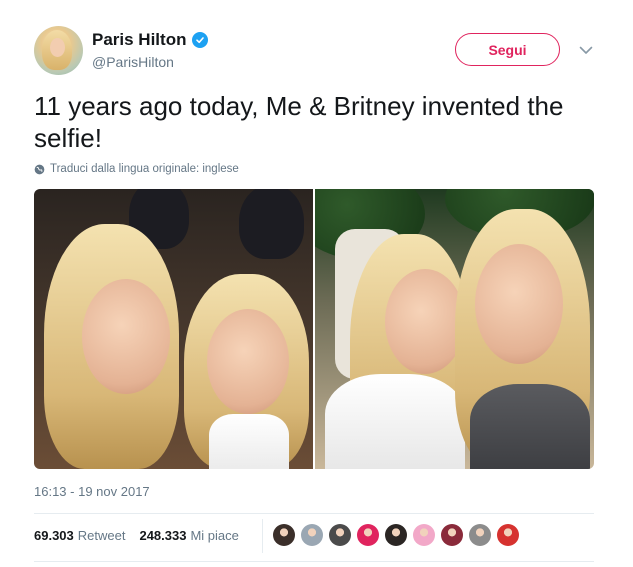 The width and height of the screenshot is (633, 567). What do you see at coordinates (54, 535) in the screenshot?
I see `retweet-count: 69.303` at bounding box center [54, 535].